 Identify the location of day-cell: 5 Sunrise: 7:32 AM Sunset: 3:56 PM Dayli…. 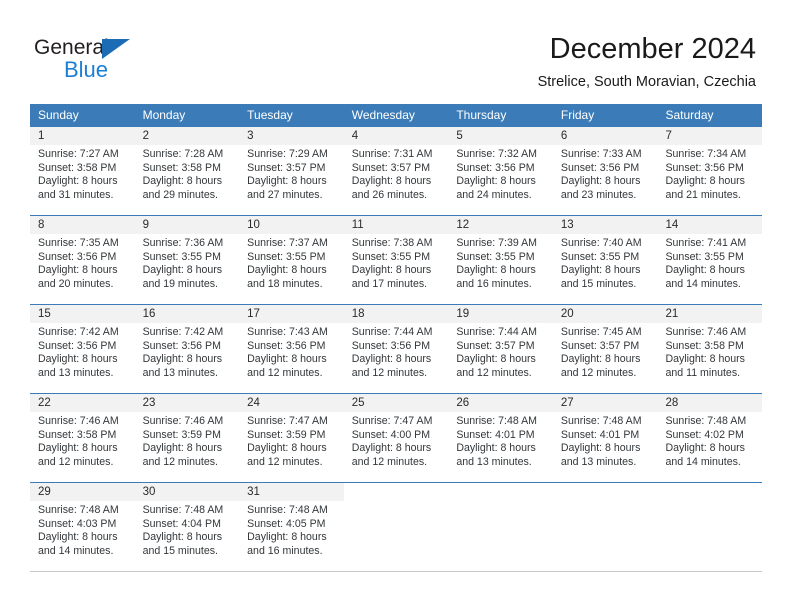
(500, 171).